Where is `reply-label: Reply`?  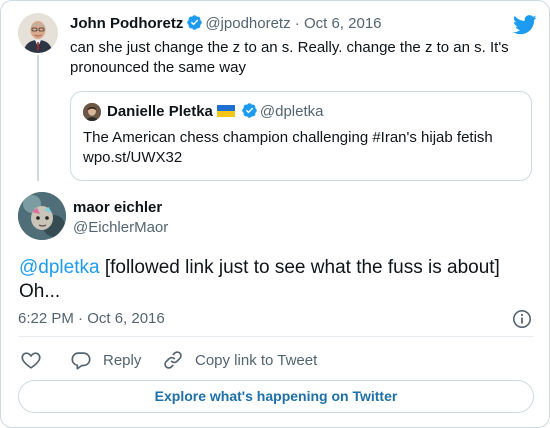
reply-label: Reply is located at coordinates (122, 360).